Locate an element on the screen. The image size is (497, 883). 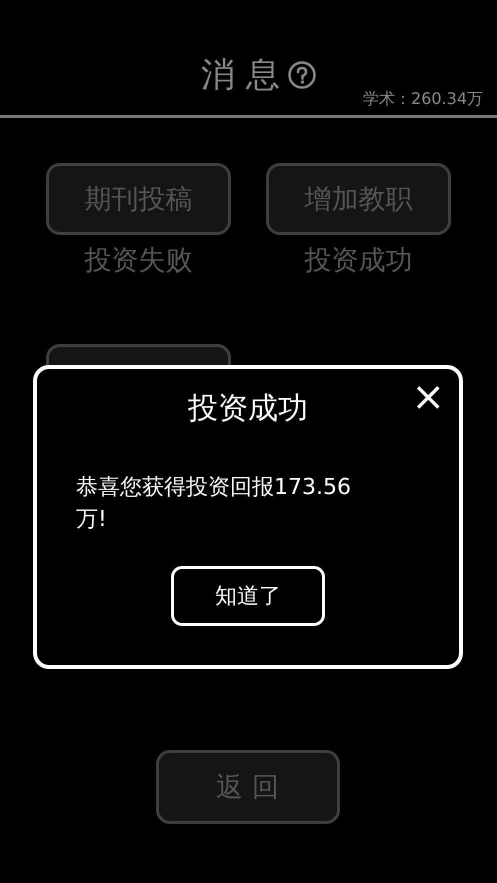
action-button: 增加教职 is located at coordinates (358, 199).